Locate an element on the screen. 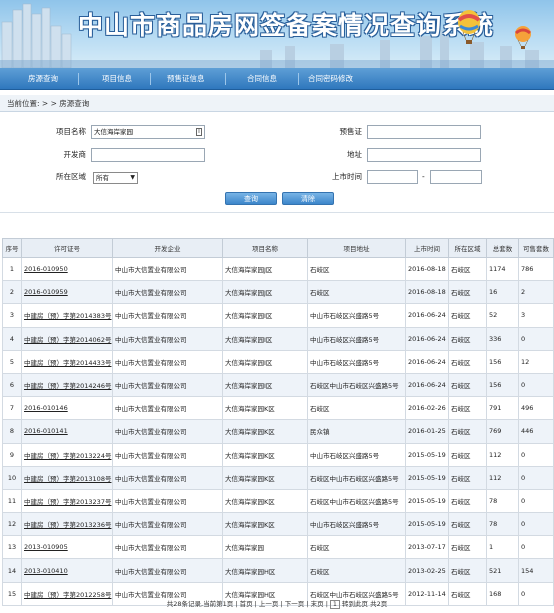 This screenshot has width=554, height=613. permit-no-link: 中建房（预）字第2014383号 is located at coordinates (67, 316).